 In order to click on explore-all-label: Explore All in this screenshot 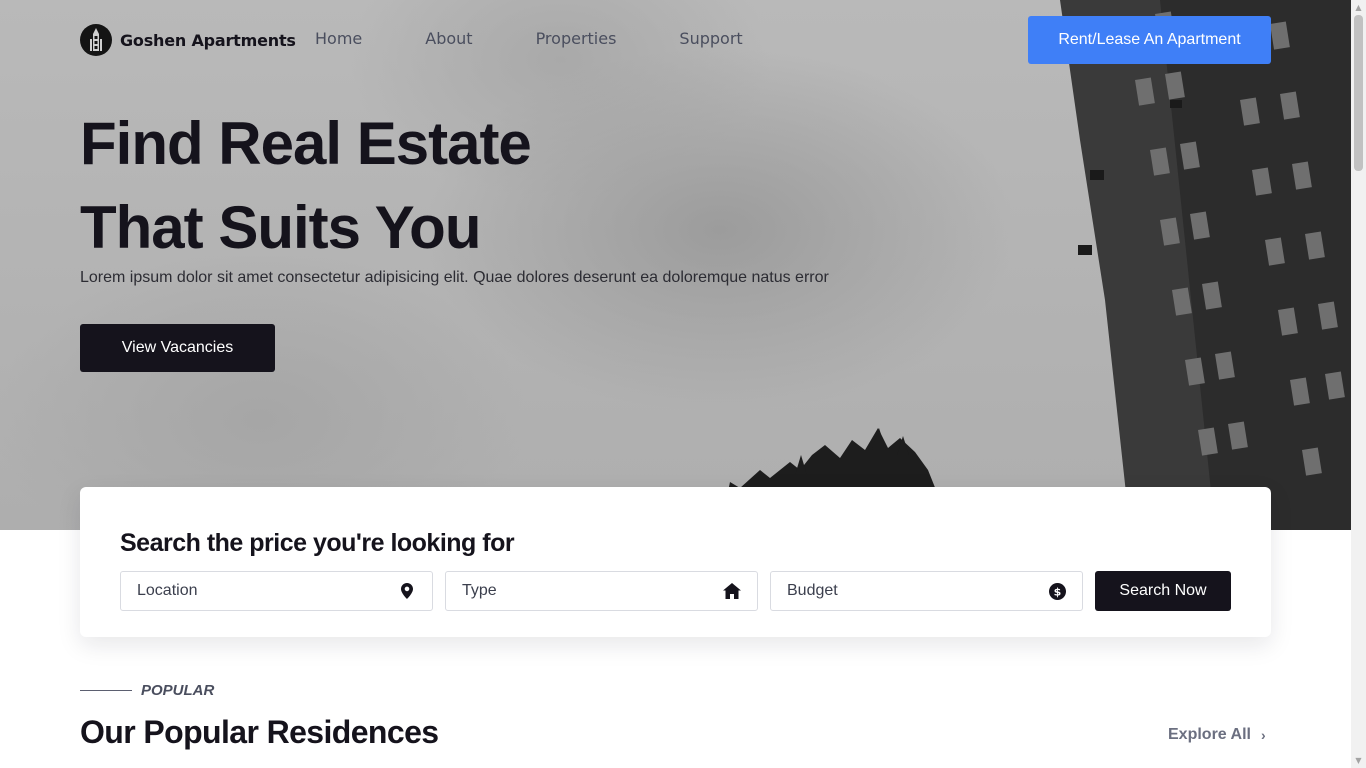, I will do `click(1209, 734)`.